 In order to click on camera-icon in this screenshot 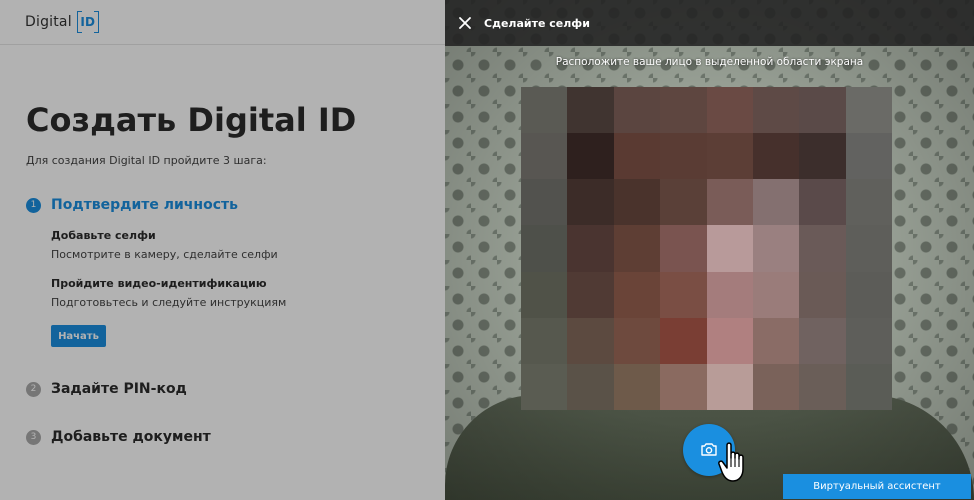, I will do `click(709, 450)`.